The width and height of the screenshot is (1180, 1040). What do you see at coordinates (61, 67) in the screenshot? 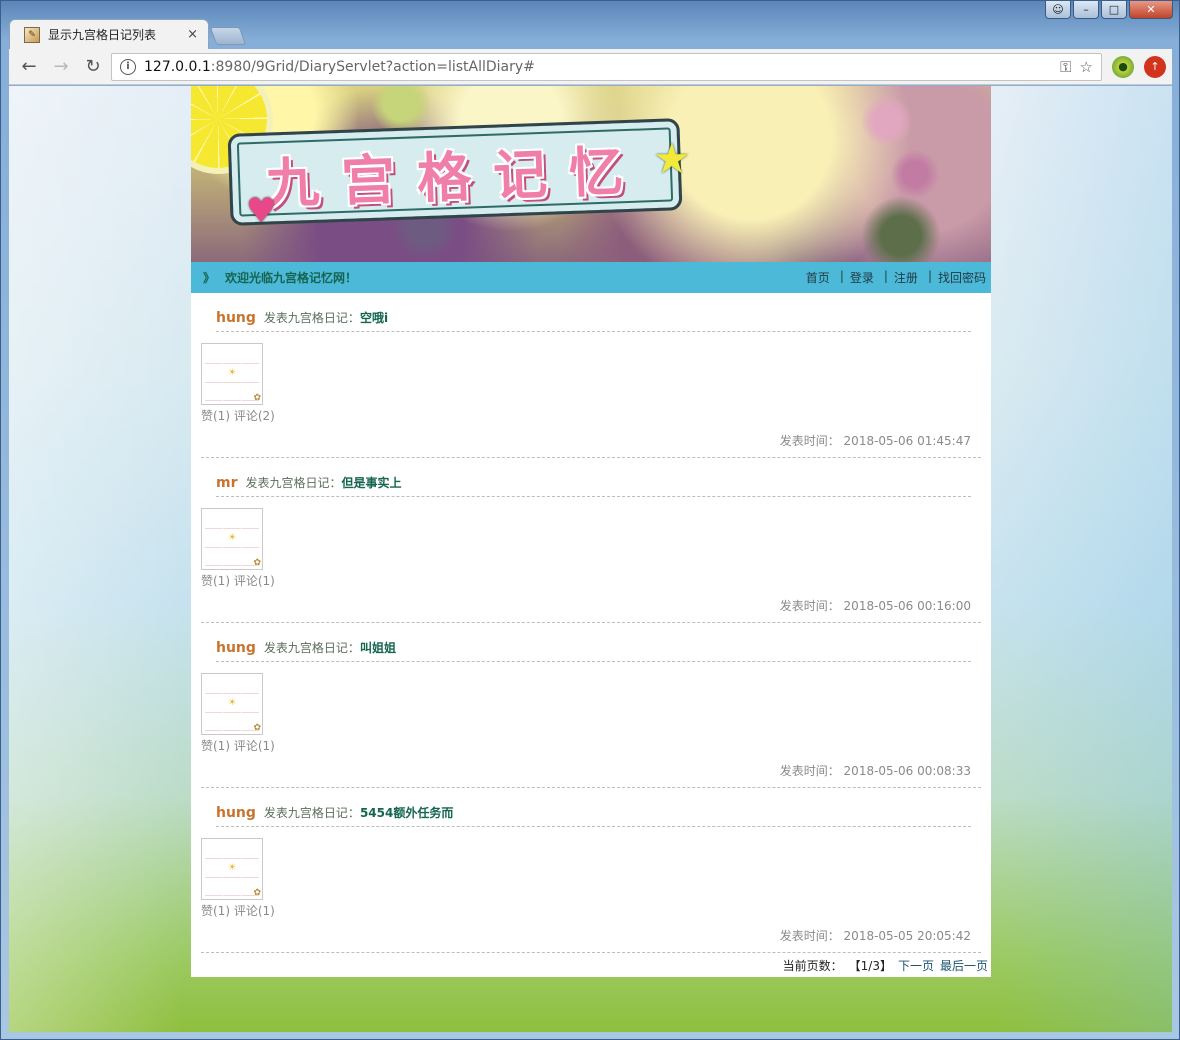
I see `forward-icon: →` at bounding box center [61, 67].